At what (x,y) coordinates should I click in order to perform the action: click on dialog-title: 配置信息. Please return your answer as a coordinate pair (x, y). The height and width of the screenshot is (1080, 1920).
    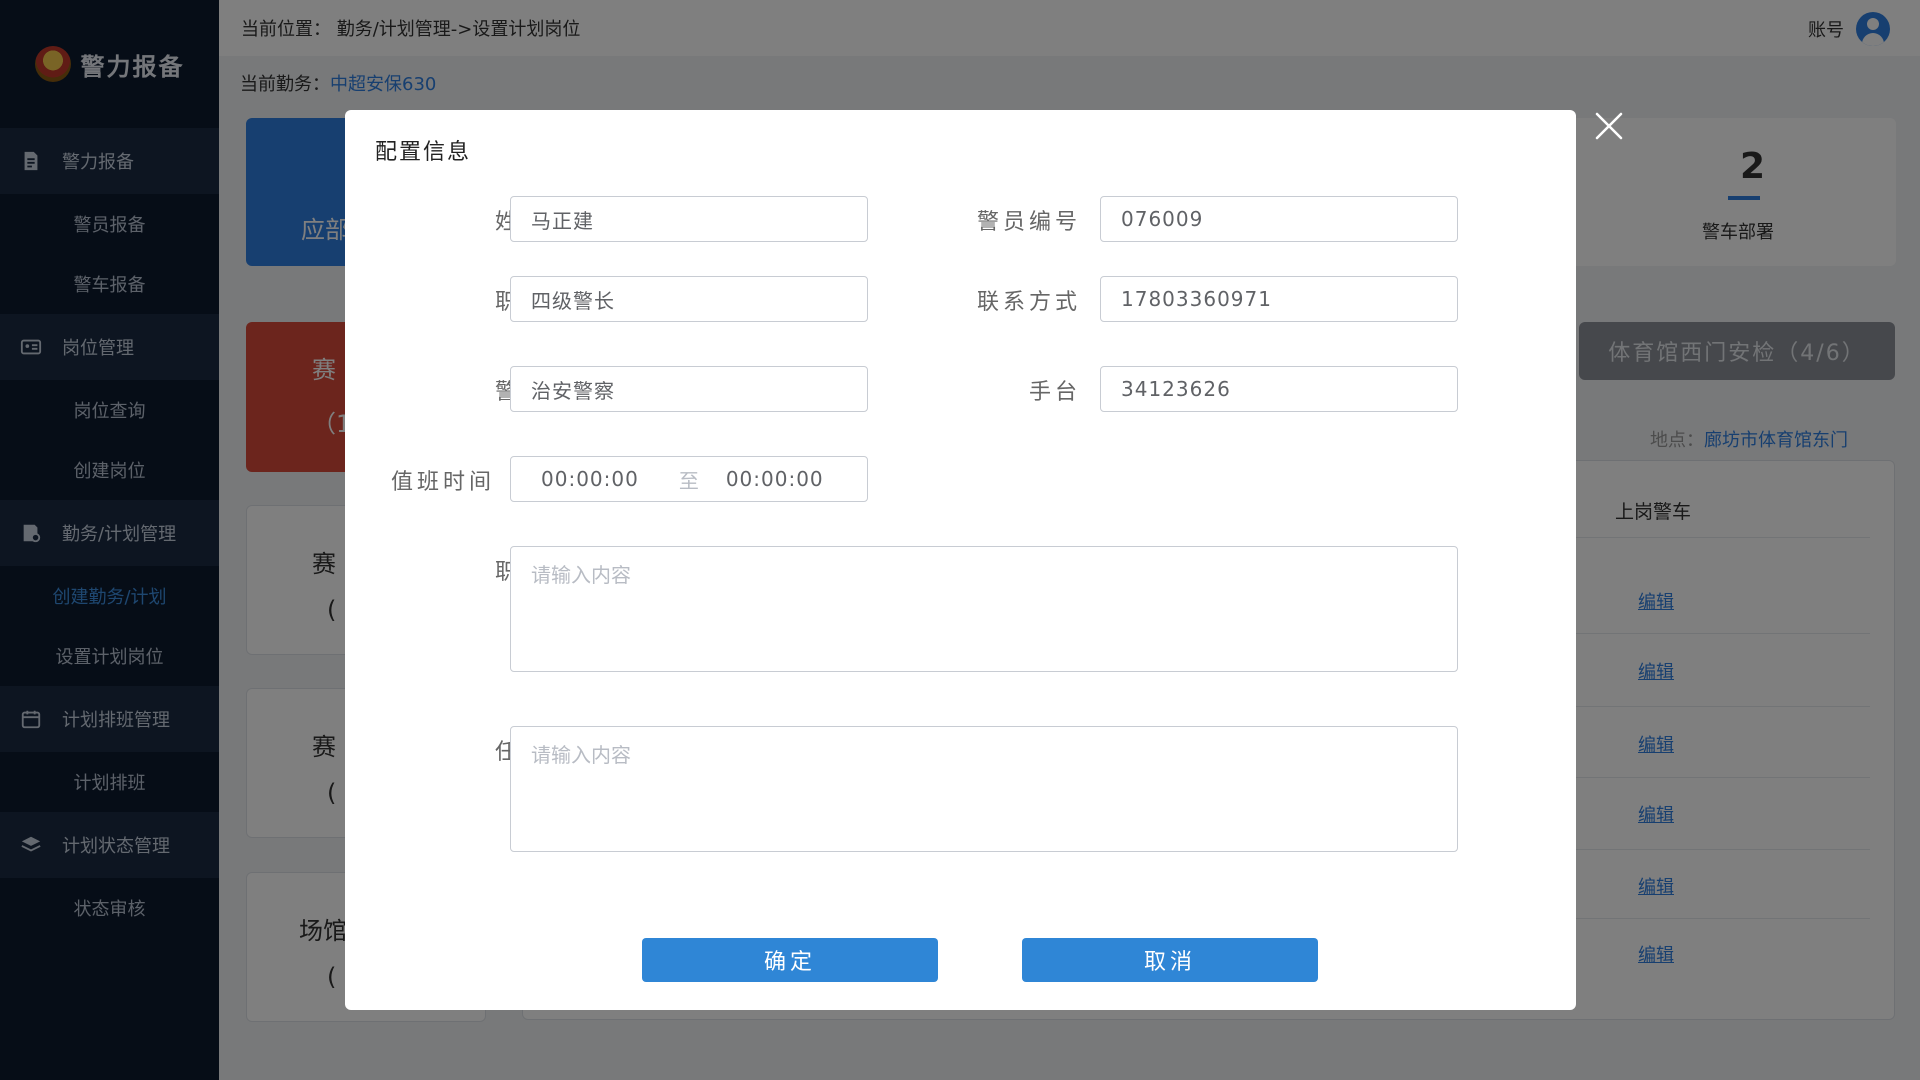
    Looking at the image, I should click on (423, 152).